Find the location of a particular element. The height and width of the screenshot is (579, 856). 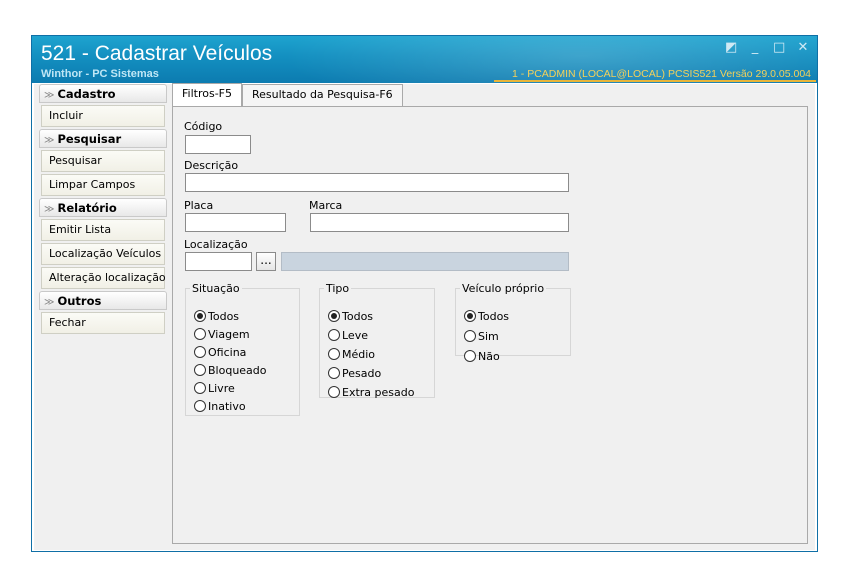

situacao-legend: Situação is located at coordinates (216, 288).